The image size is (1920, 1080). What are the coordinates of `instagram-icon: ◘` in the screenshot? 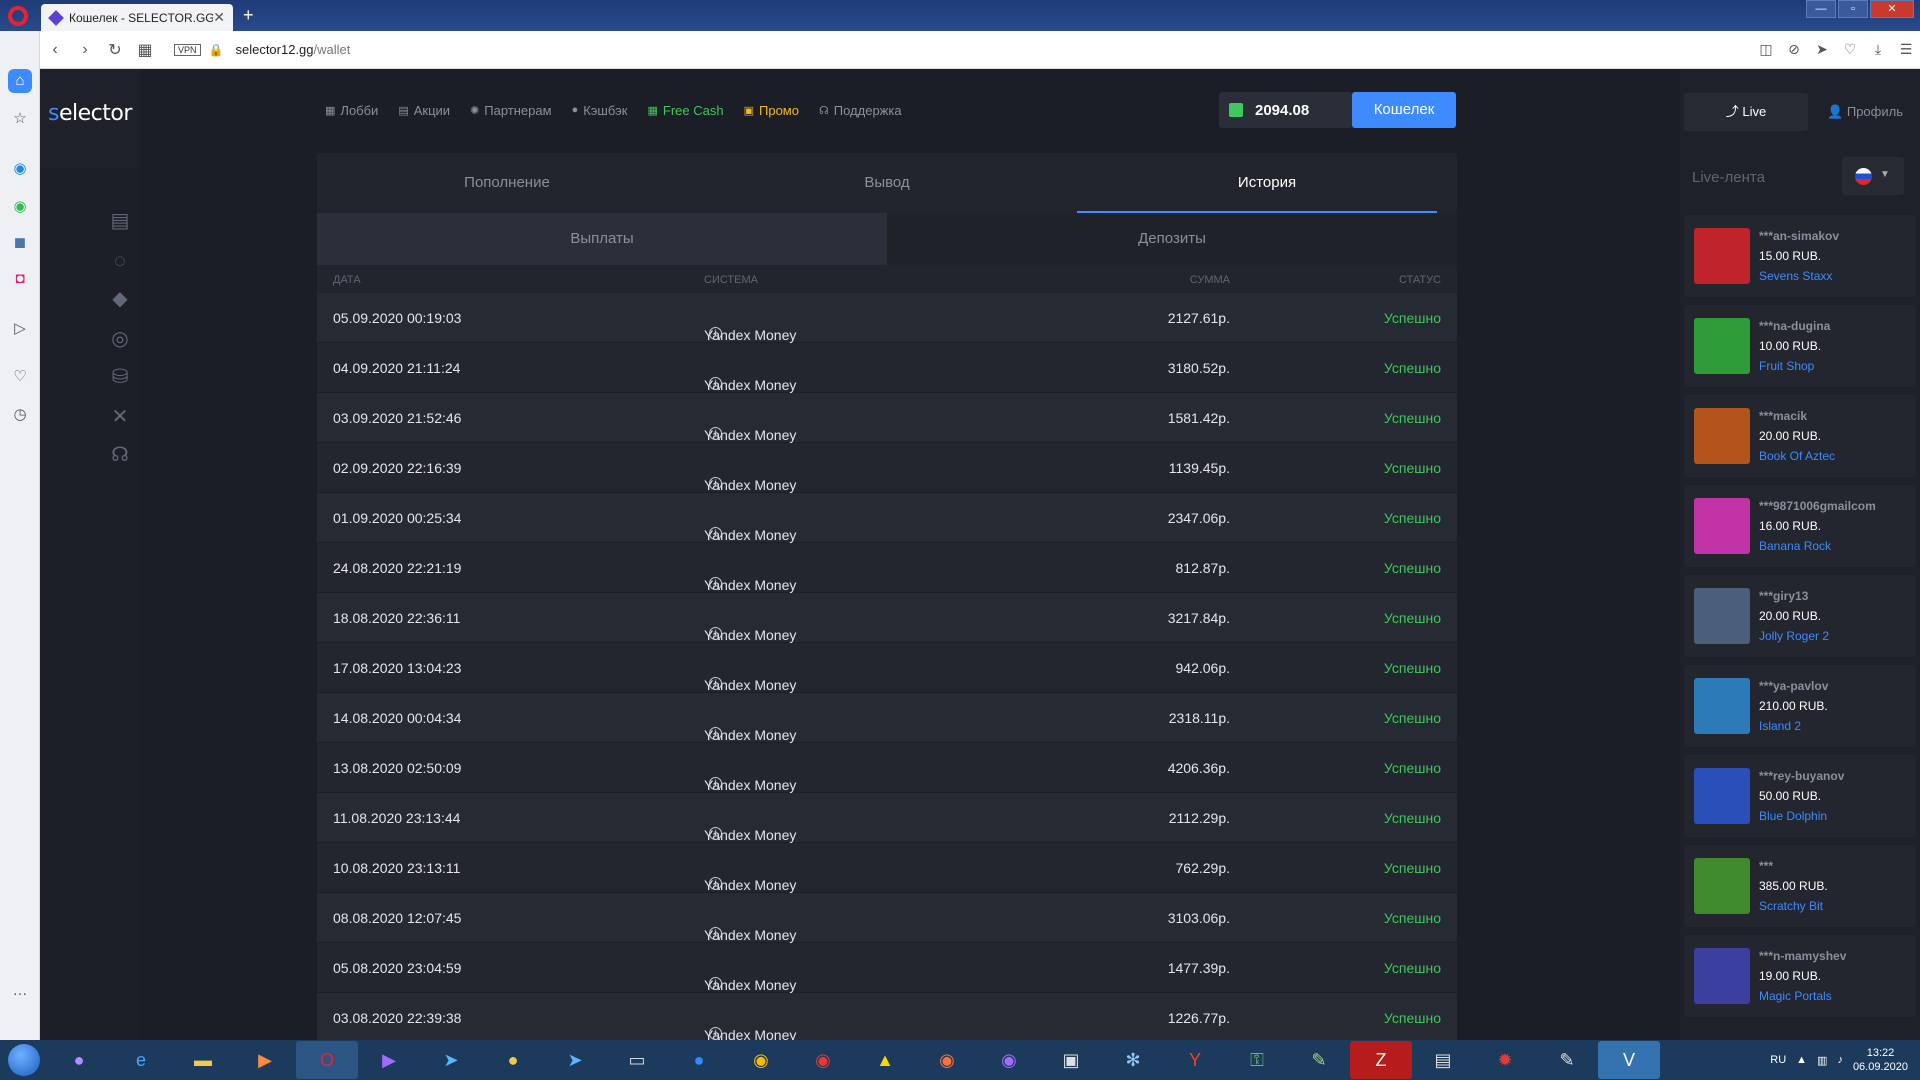 It's located at (20, 279).